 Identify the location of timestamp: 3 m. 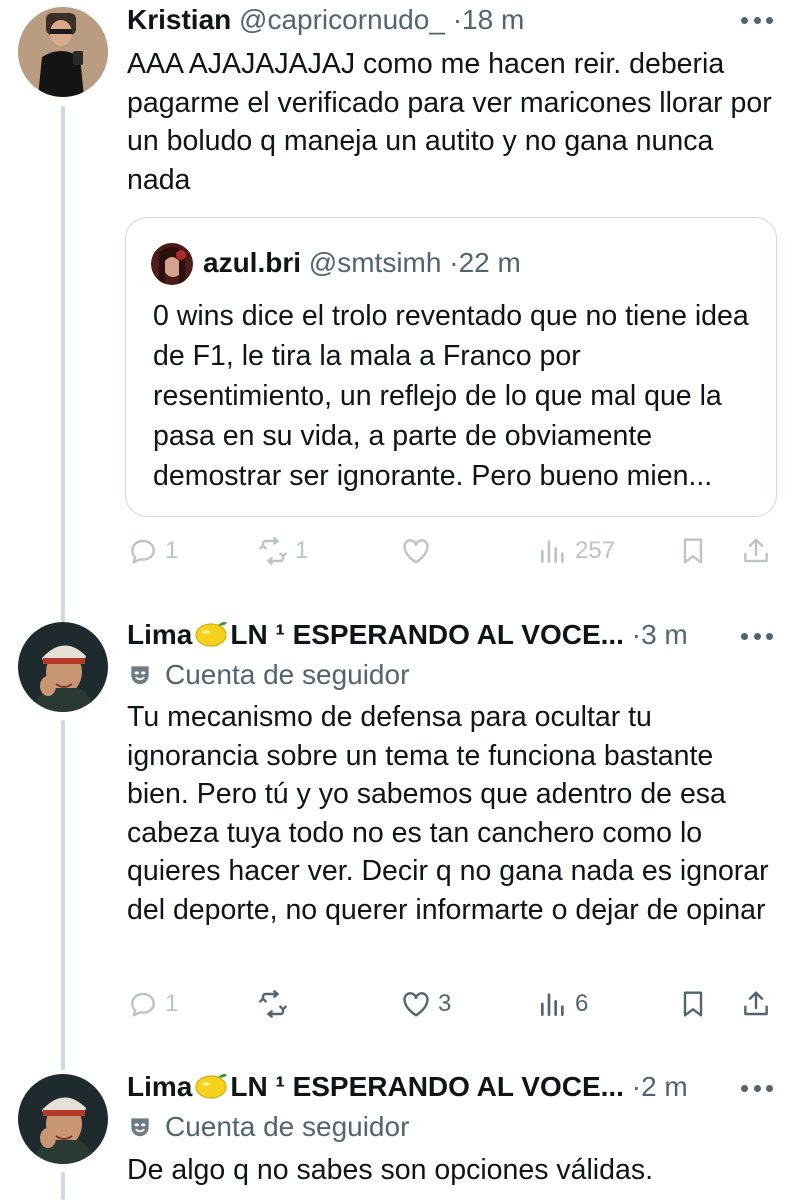
(664, 634).